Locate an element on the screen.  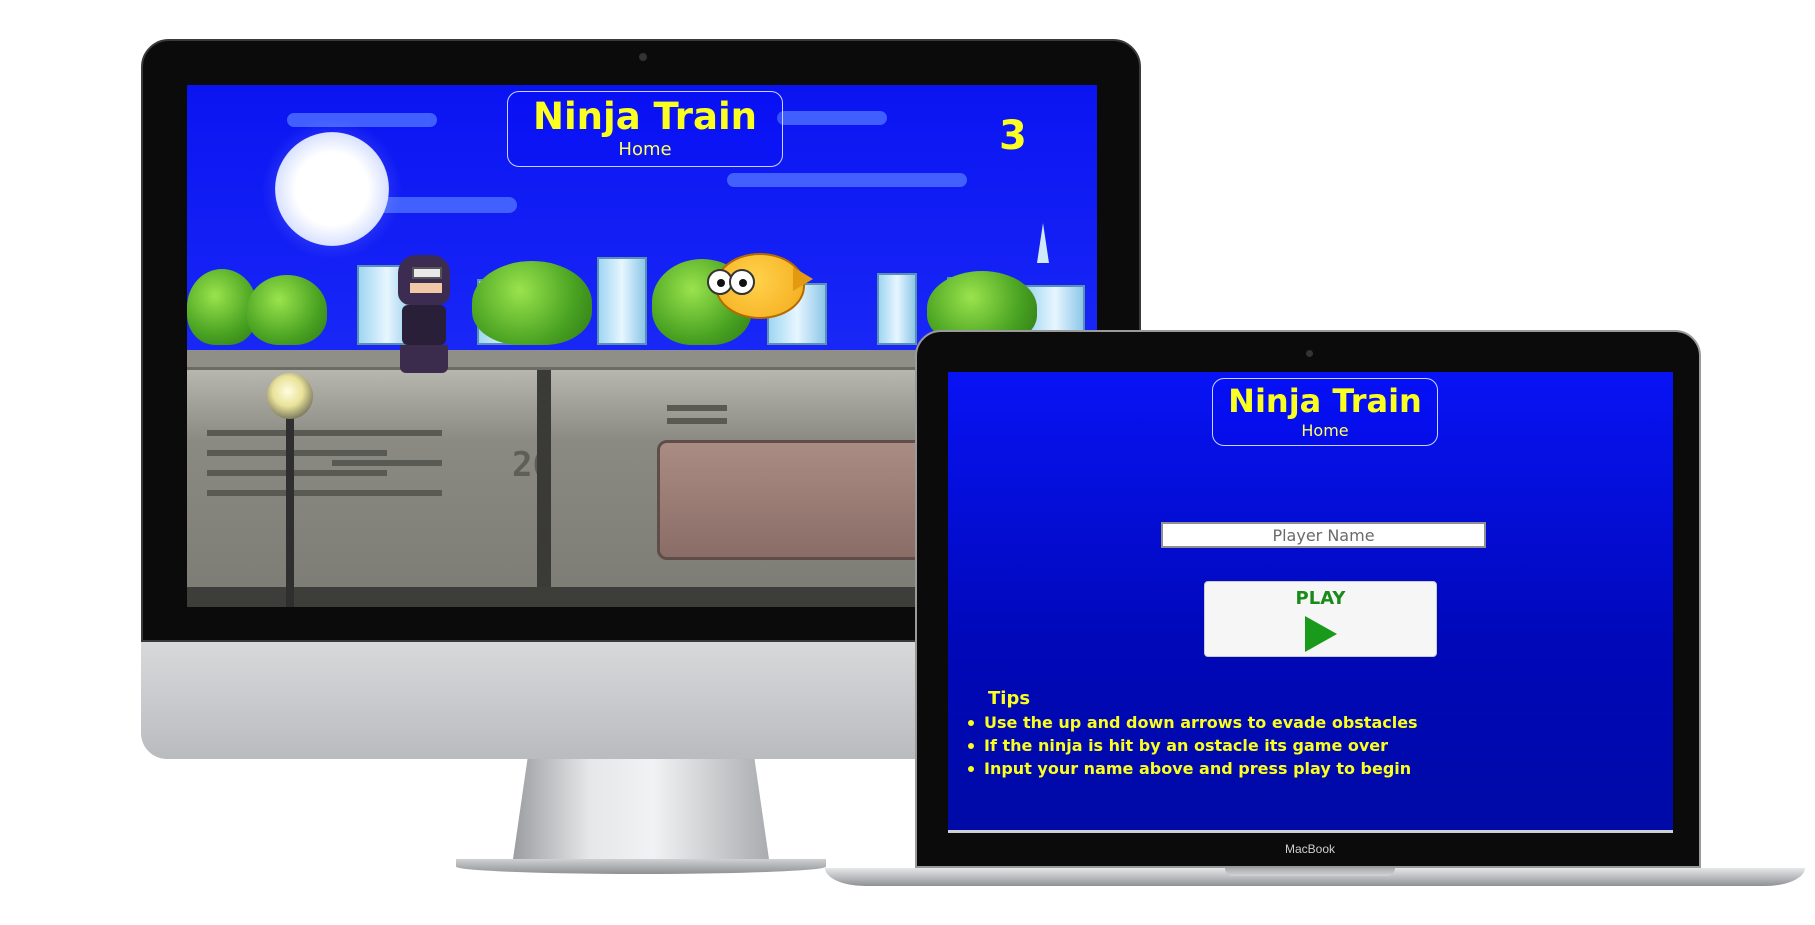
moon-icon is located at coordinates (332, 189).